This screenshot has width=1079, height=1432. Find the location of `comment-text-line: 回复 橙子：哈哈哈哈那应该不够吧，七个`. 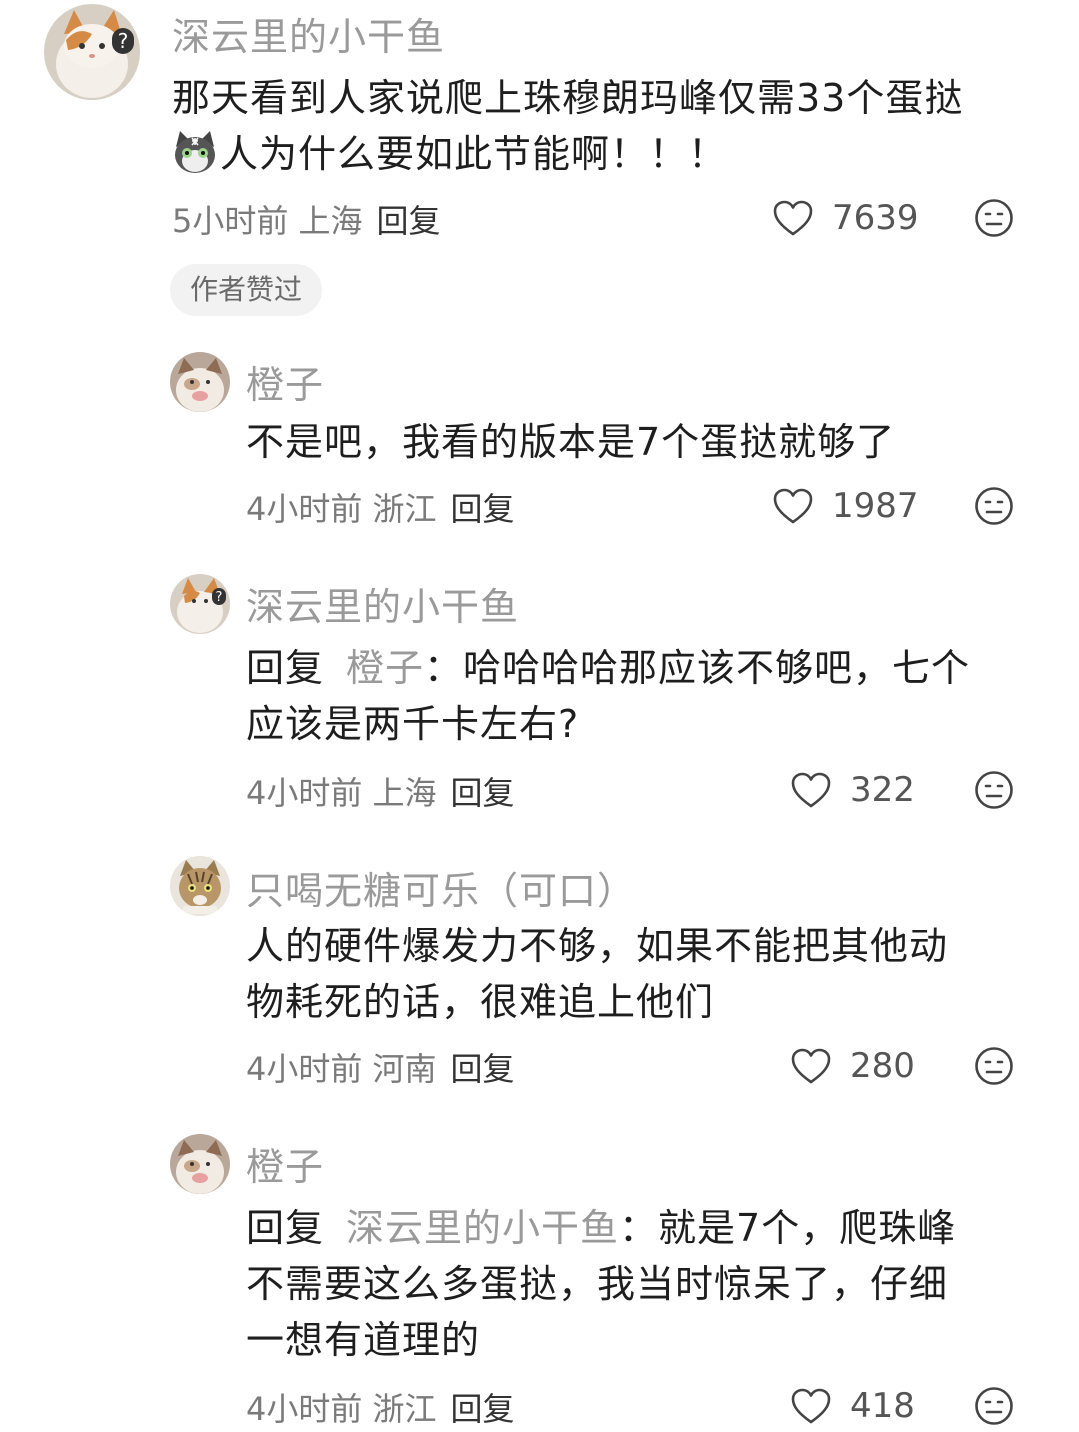

comment-text-line: 回复 橙子：哈哈哈哈那应该不够吧，七个 is located at coordinates (646, 668).